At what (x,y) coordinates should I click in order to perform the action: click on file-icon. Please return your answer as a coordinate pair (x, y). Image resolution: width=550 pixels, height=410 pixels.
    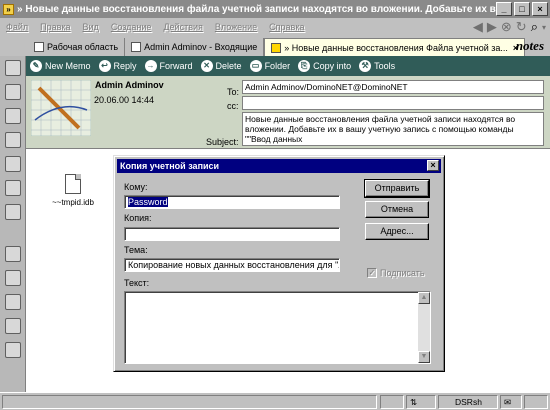
    Looking at the image, I should click on (73, 184).